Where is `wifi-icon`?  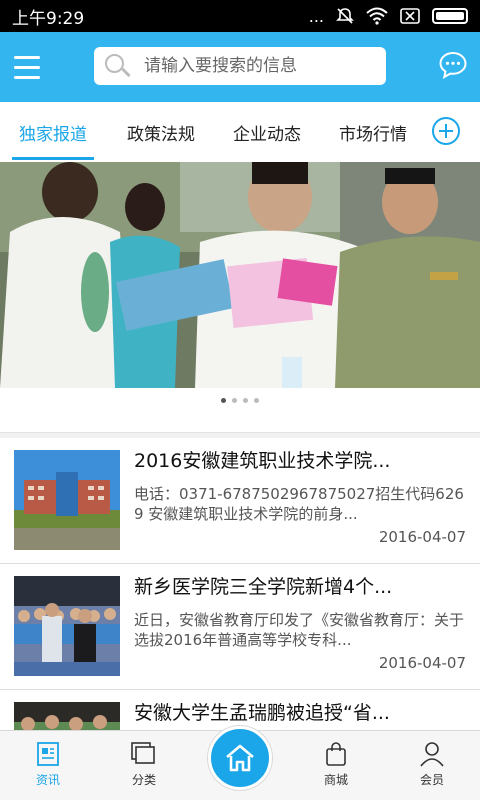
wifi-icon is located at coordinates (377, 16).